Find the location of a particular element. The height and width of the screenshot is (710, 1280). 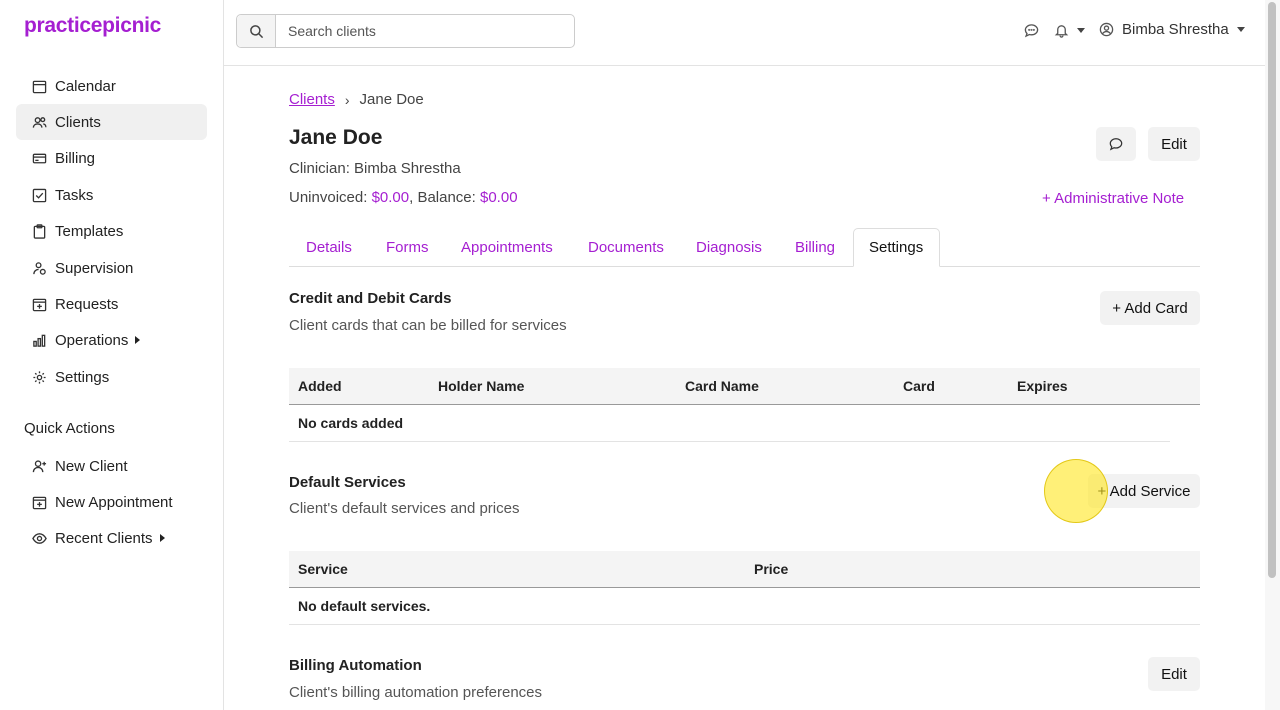

uninvoiced-value: $0.00 is located at coordinates (391, 197).